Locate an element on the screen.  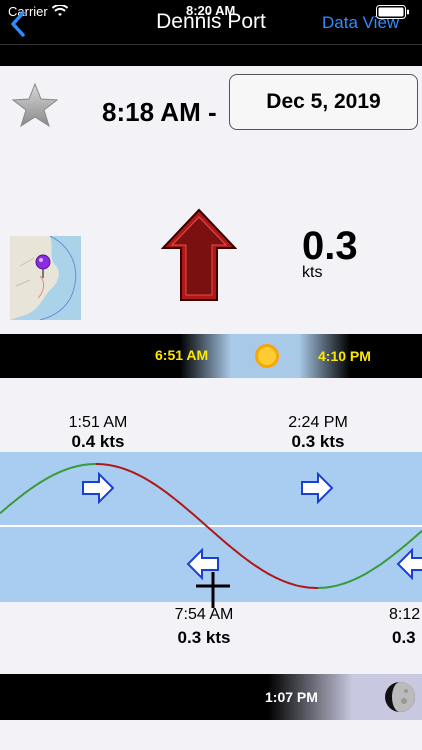
event-speed: 0.3 is located at coordinates (404, 637).